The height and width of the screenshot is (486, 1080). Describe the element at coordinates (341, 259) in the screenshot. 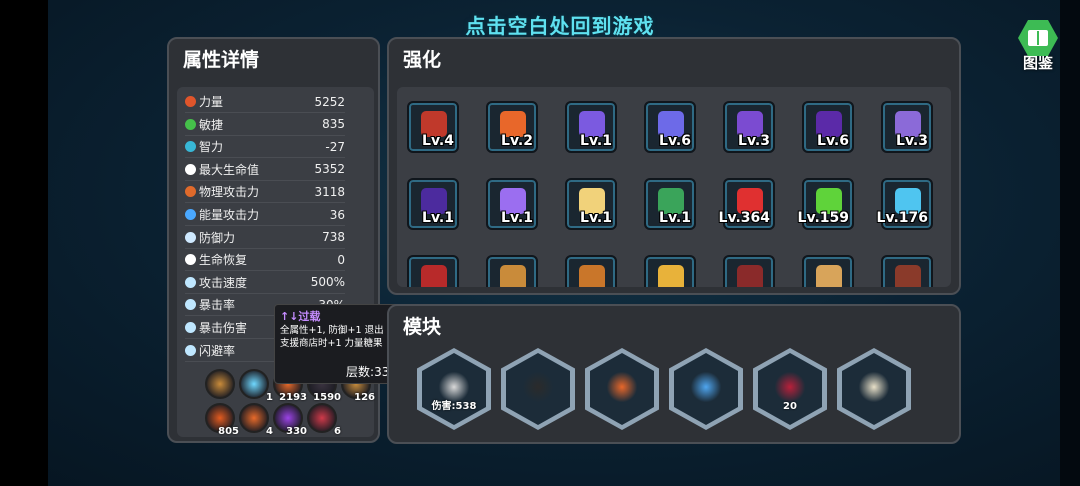

I see `stat-value: 0` at that location.